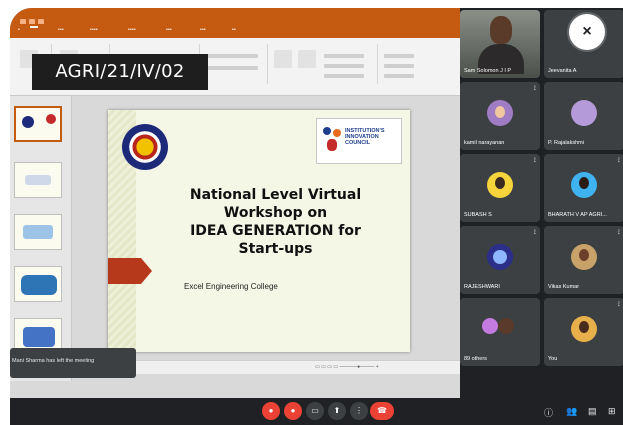 The width and height of the screenshot is (623, 425). I want to click on participant-tile: ⟟ kamil narayanan, so click(500, 116).